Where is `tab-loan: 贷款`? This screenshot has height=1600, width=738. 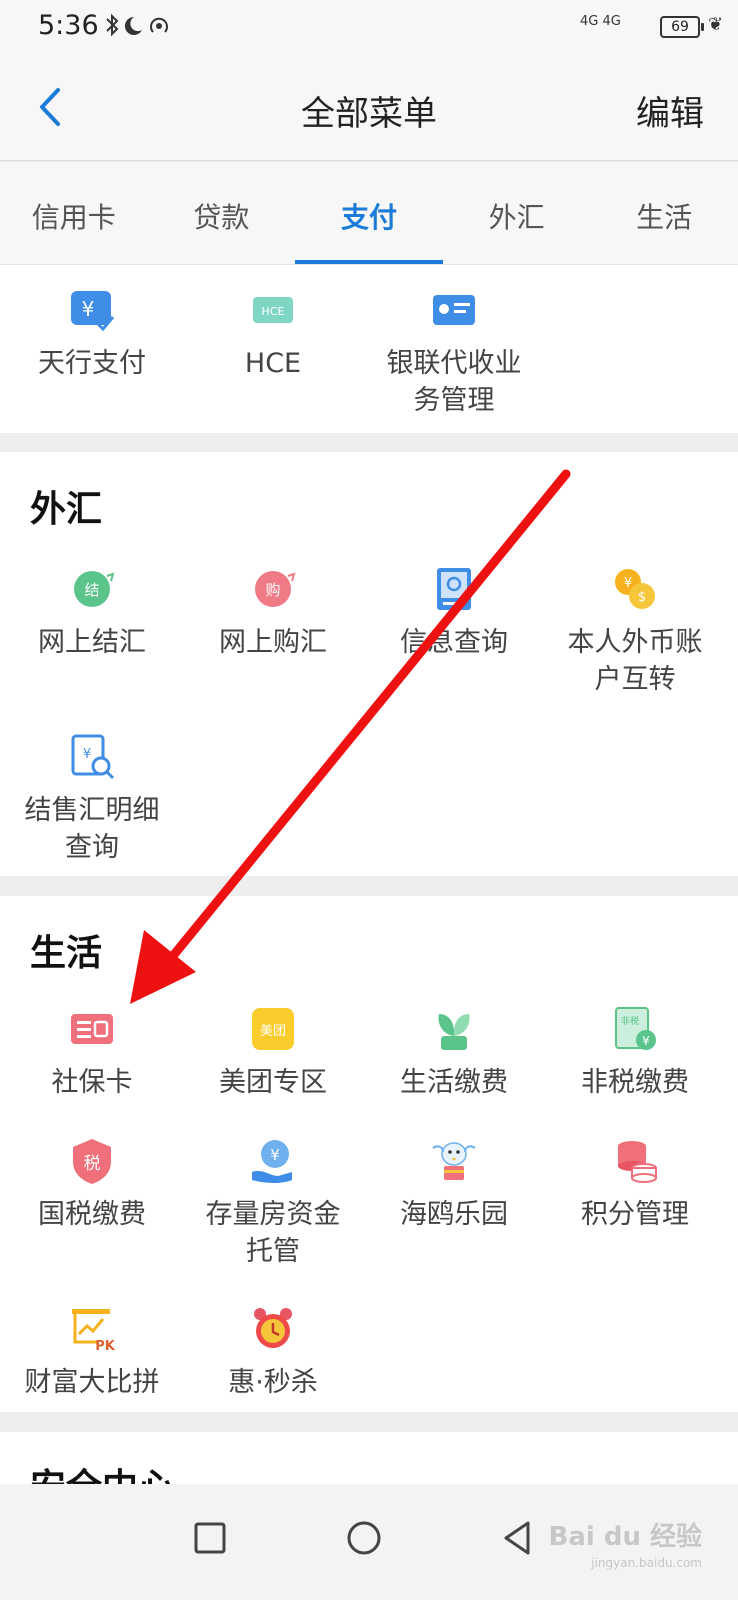
tab-loan: 贷款 is located at coordinates (222, 213).